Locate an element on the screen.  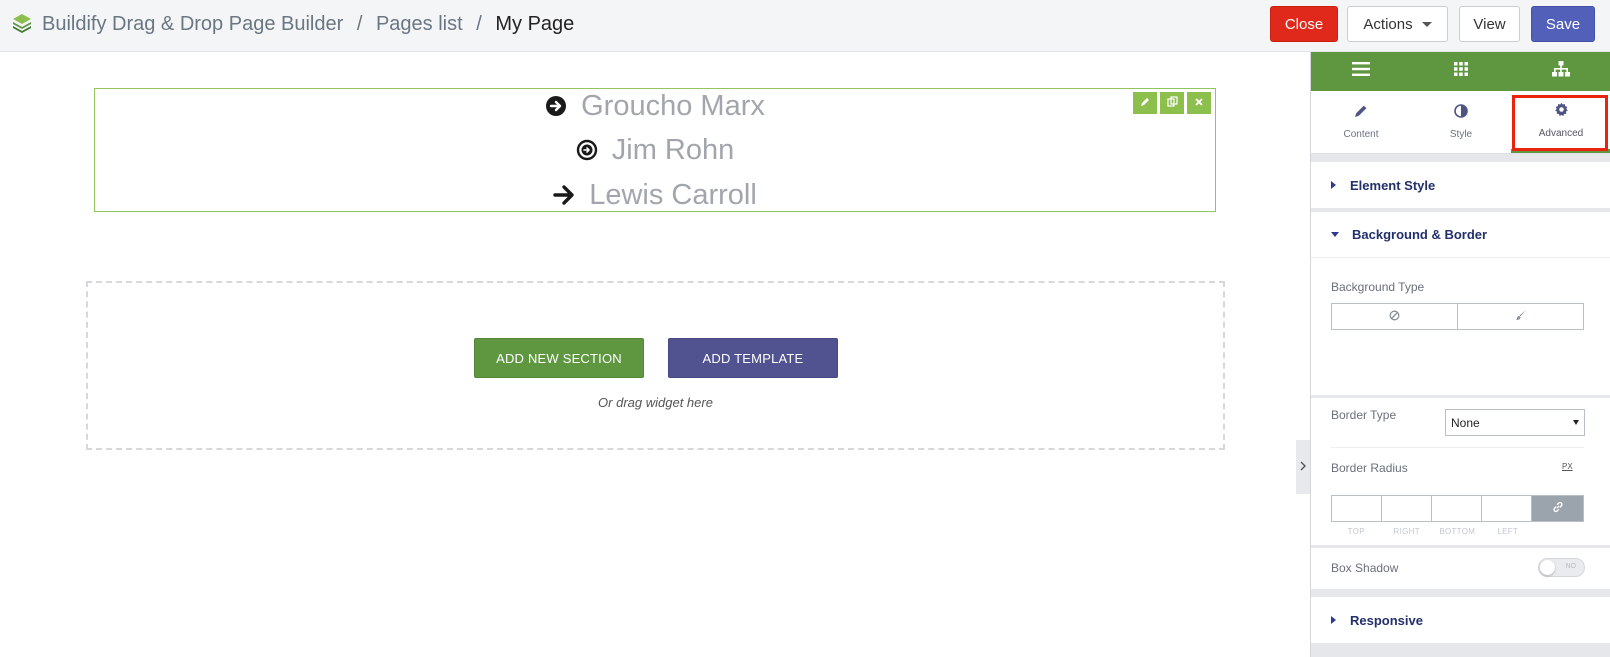
breadcrumb-current-page: My Page is located at coordinates (535, 24).